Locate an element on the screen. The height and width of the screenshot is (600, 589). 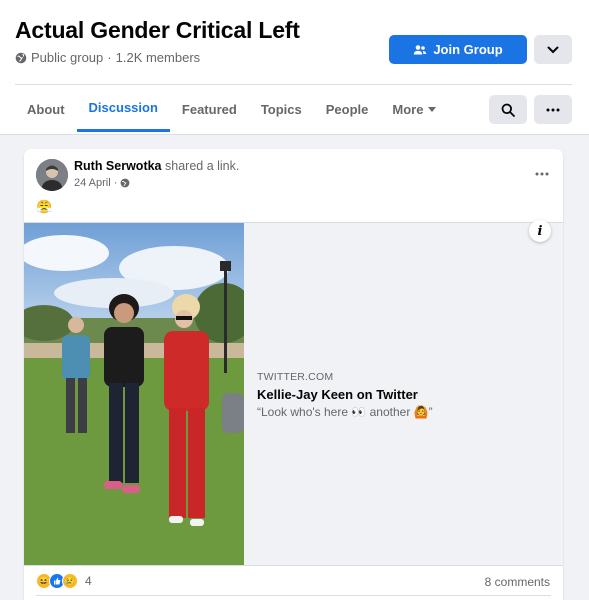
join-group-button: Join Group is located at coordinates (458, 49).